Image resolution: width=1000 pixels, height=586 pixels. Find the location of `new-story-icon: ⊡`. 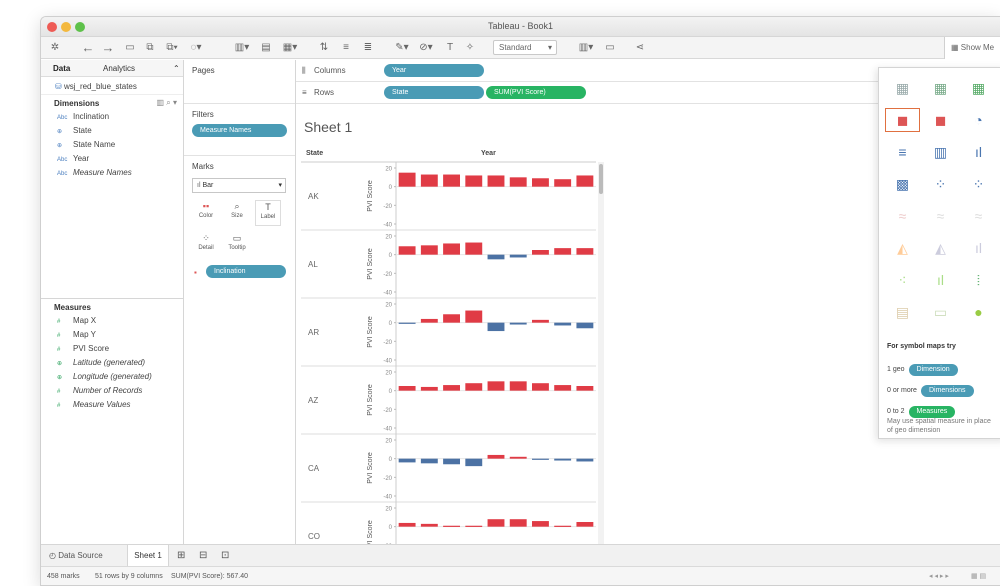

new-story-icon: ⊡ is located at coordinates (225, 555).